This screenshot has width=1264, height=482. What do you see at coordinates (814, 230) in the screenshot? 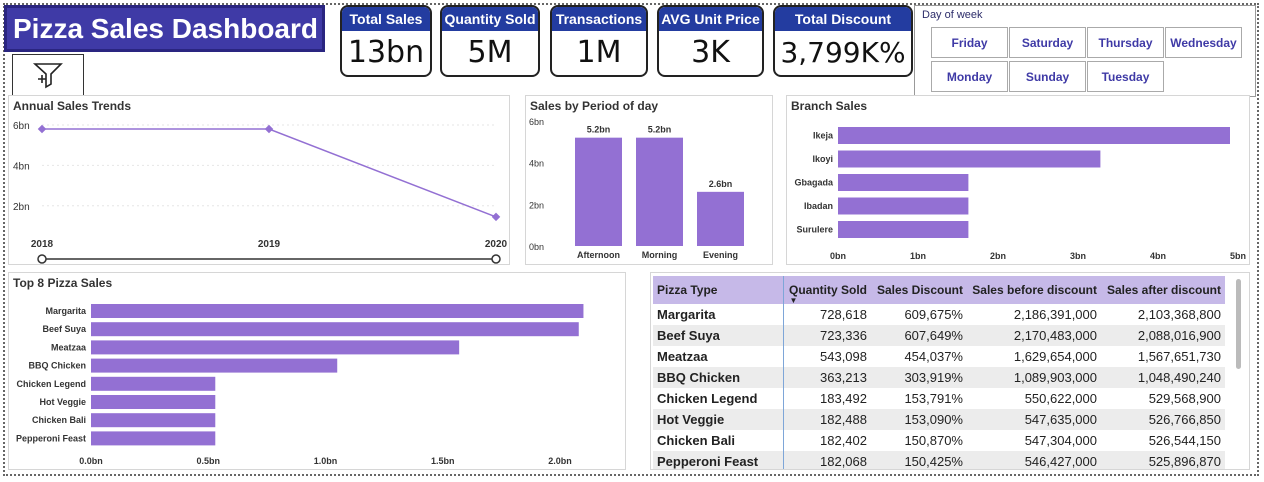
I see `y-tick-label: Surulere` at bounding box center [814, 230].